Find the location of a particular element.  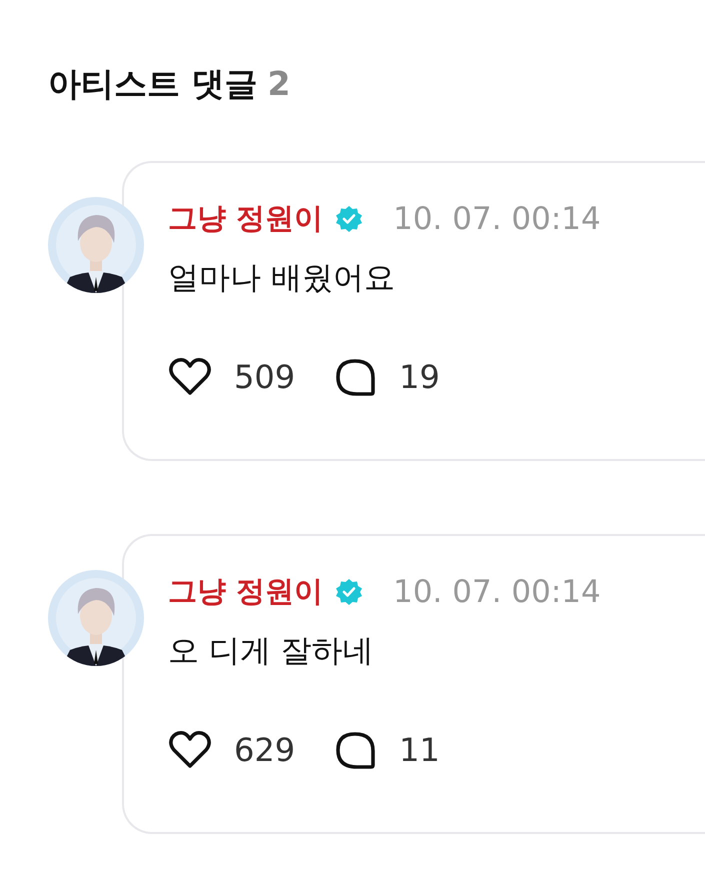

comment-text: 얼마나 배웠어요 is located at coordinates (282, 278).